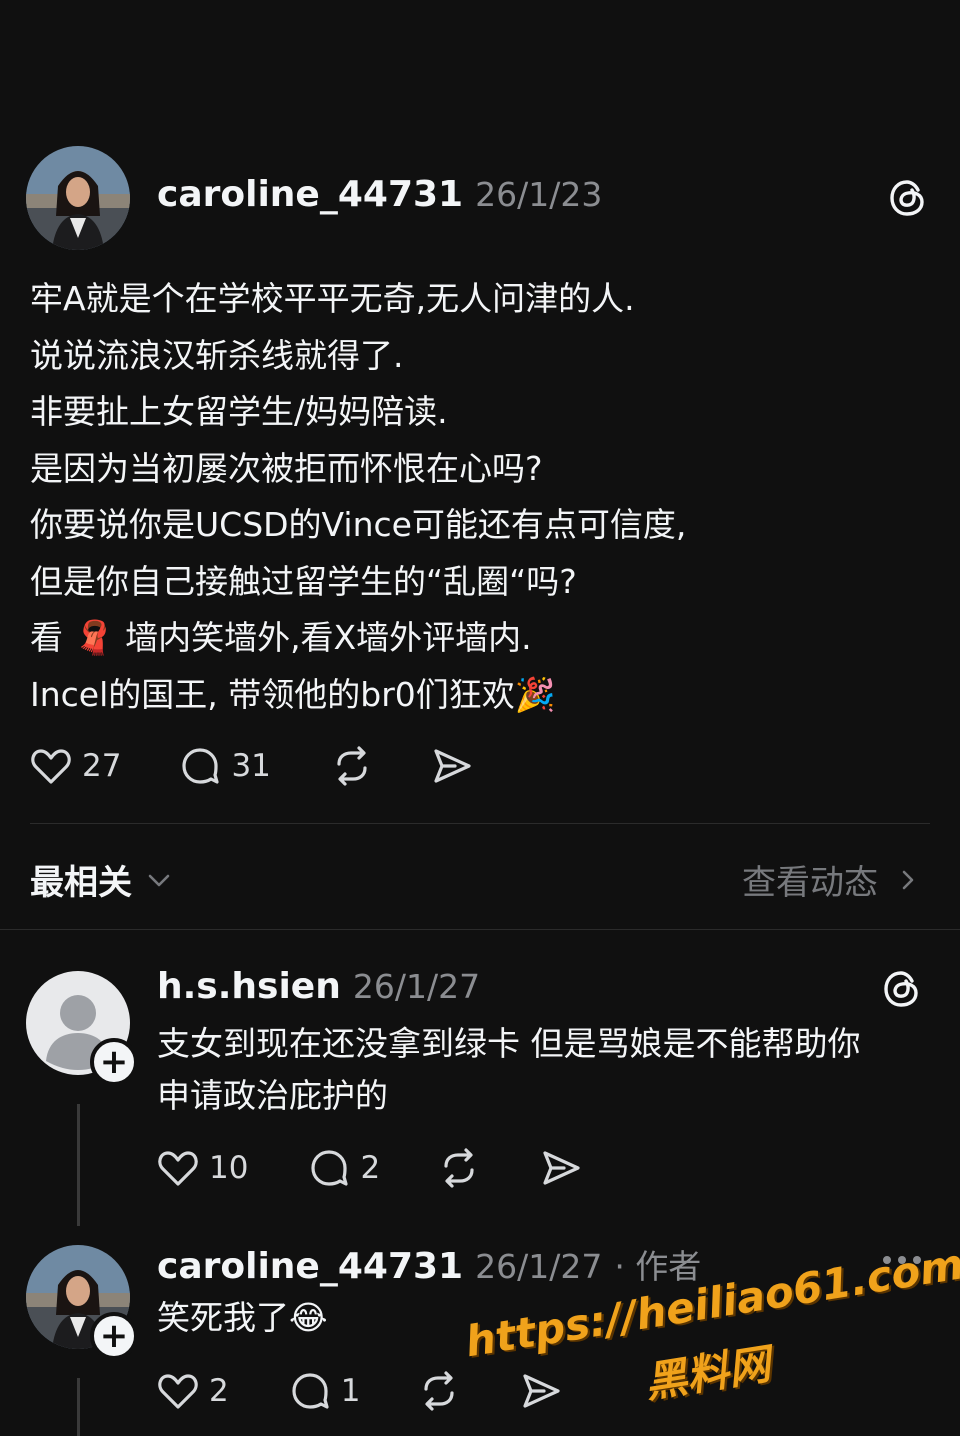  I want to click on post-line: 你要说你是UCSD的Vince可能还有点可信度,, so click(358, 524).